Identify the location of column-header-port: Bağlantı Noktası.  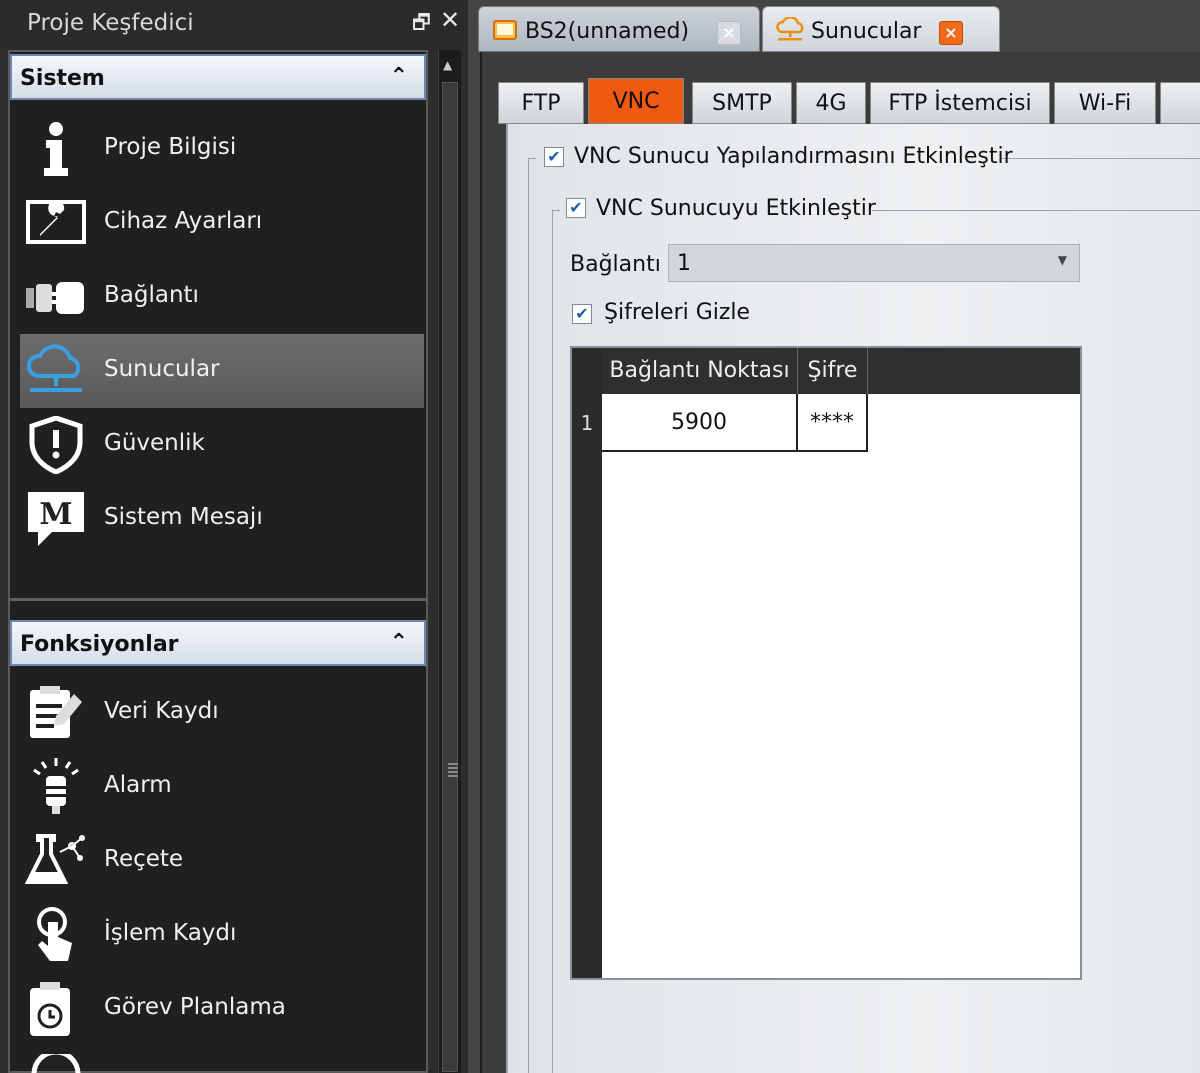
(700, 371).